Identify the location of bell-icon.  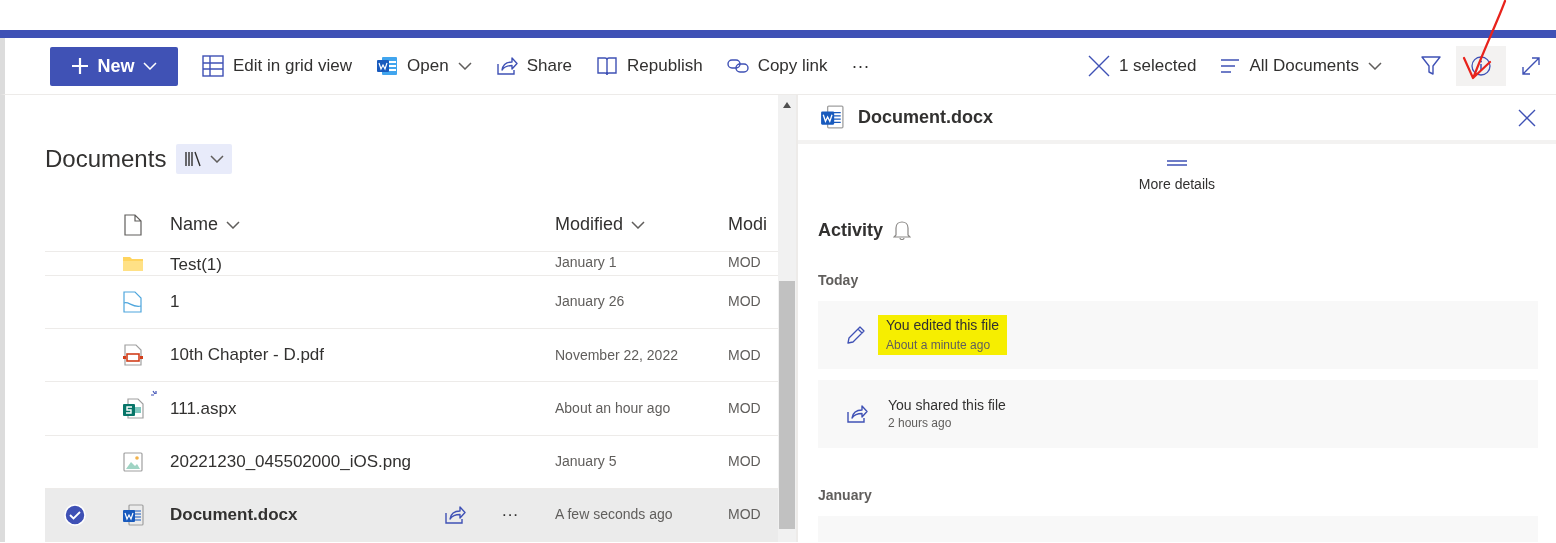
(902, 230).